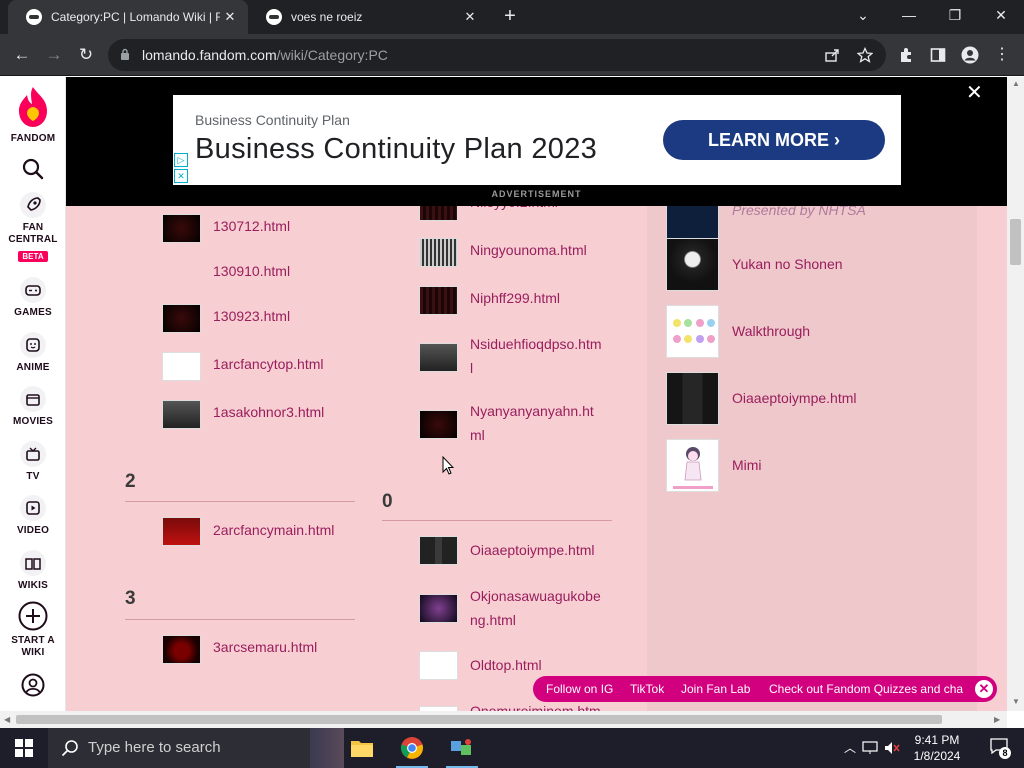 This screenshot has height=768, width=1024. What do you see at coordinates (272, 120) in the screenshot?
I see `ad-subtitle: Business Continuity Plan` at bounding box center [272, 120].